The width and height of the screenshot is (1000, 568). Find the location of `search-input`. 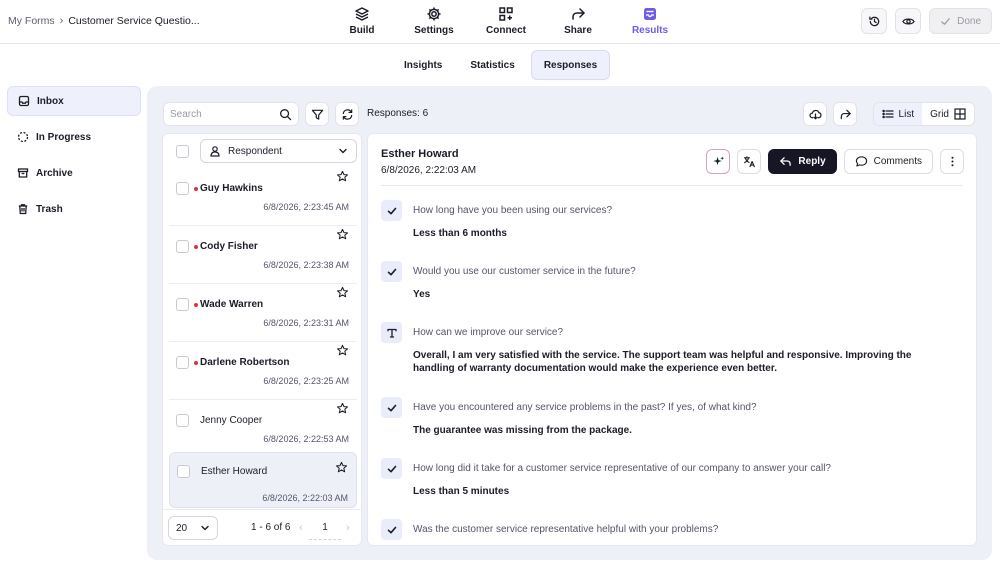

search-input is located at coordinates (224, 114).